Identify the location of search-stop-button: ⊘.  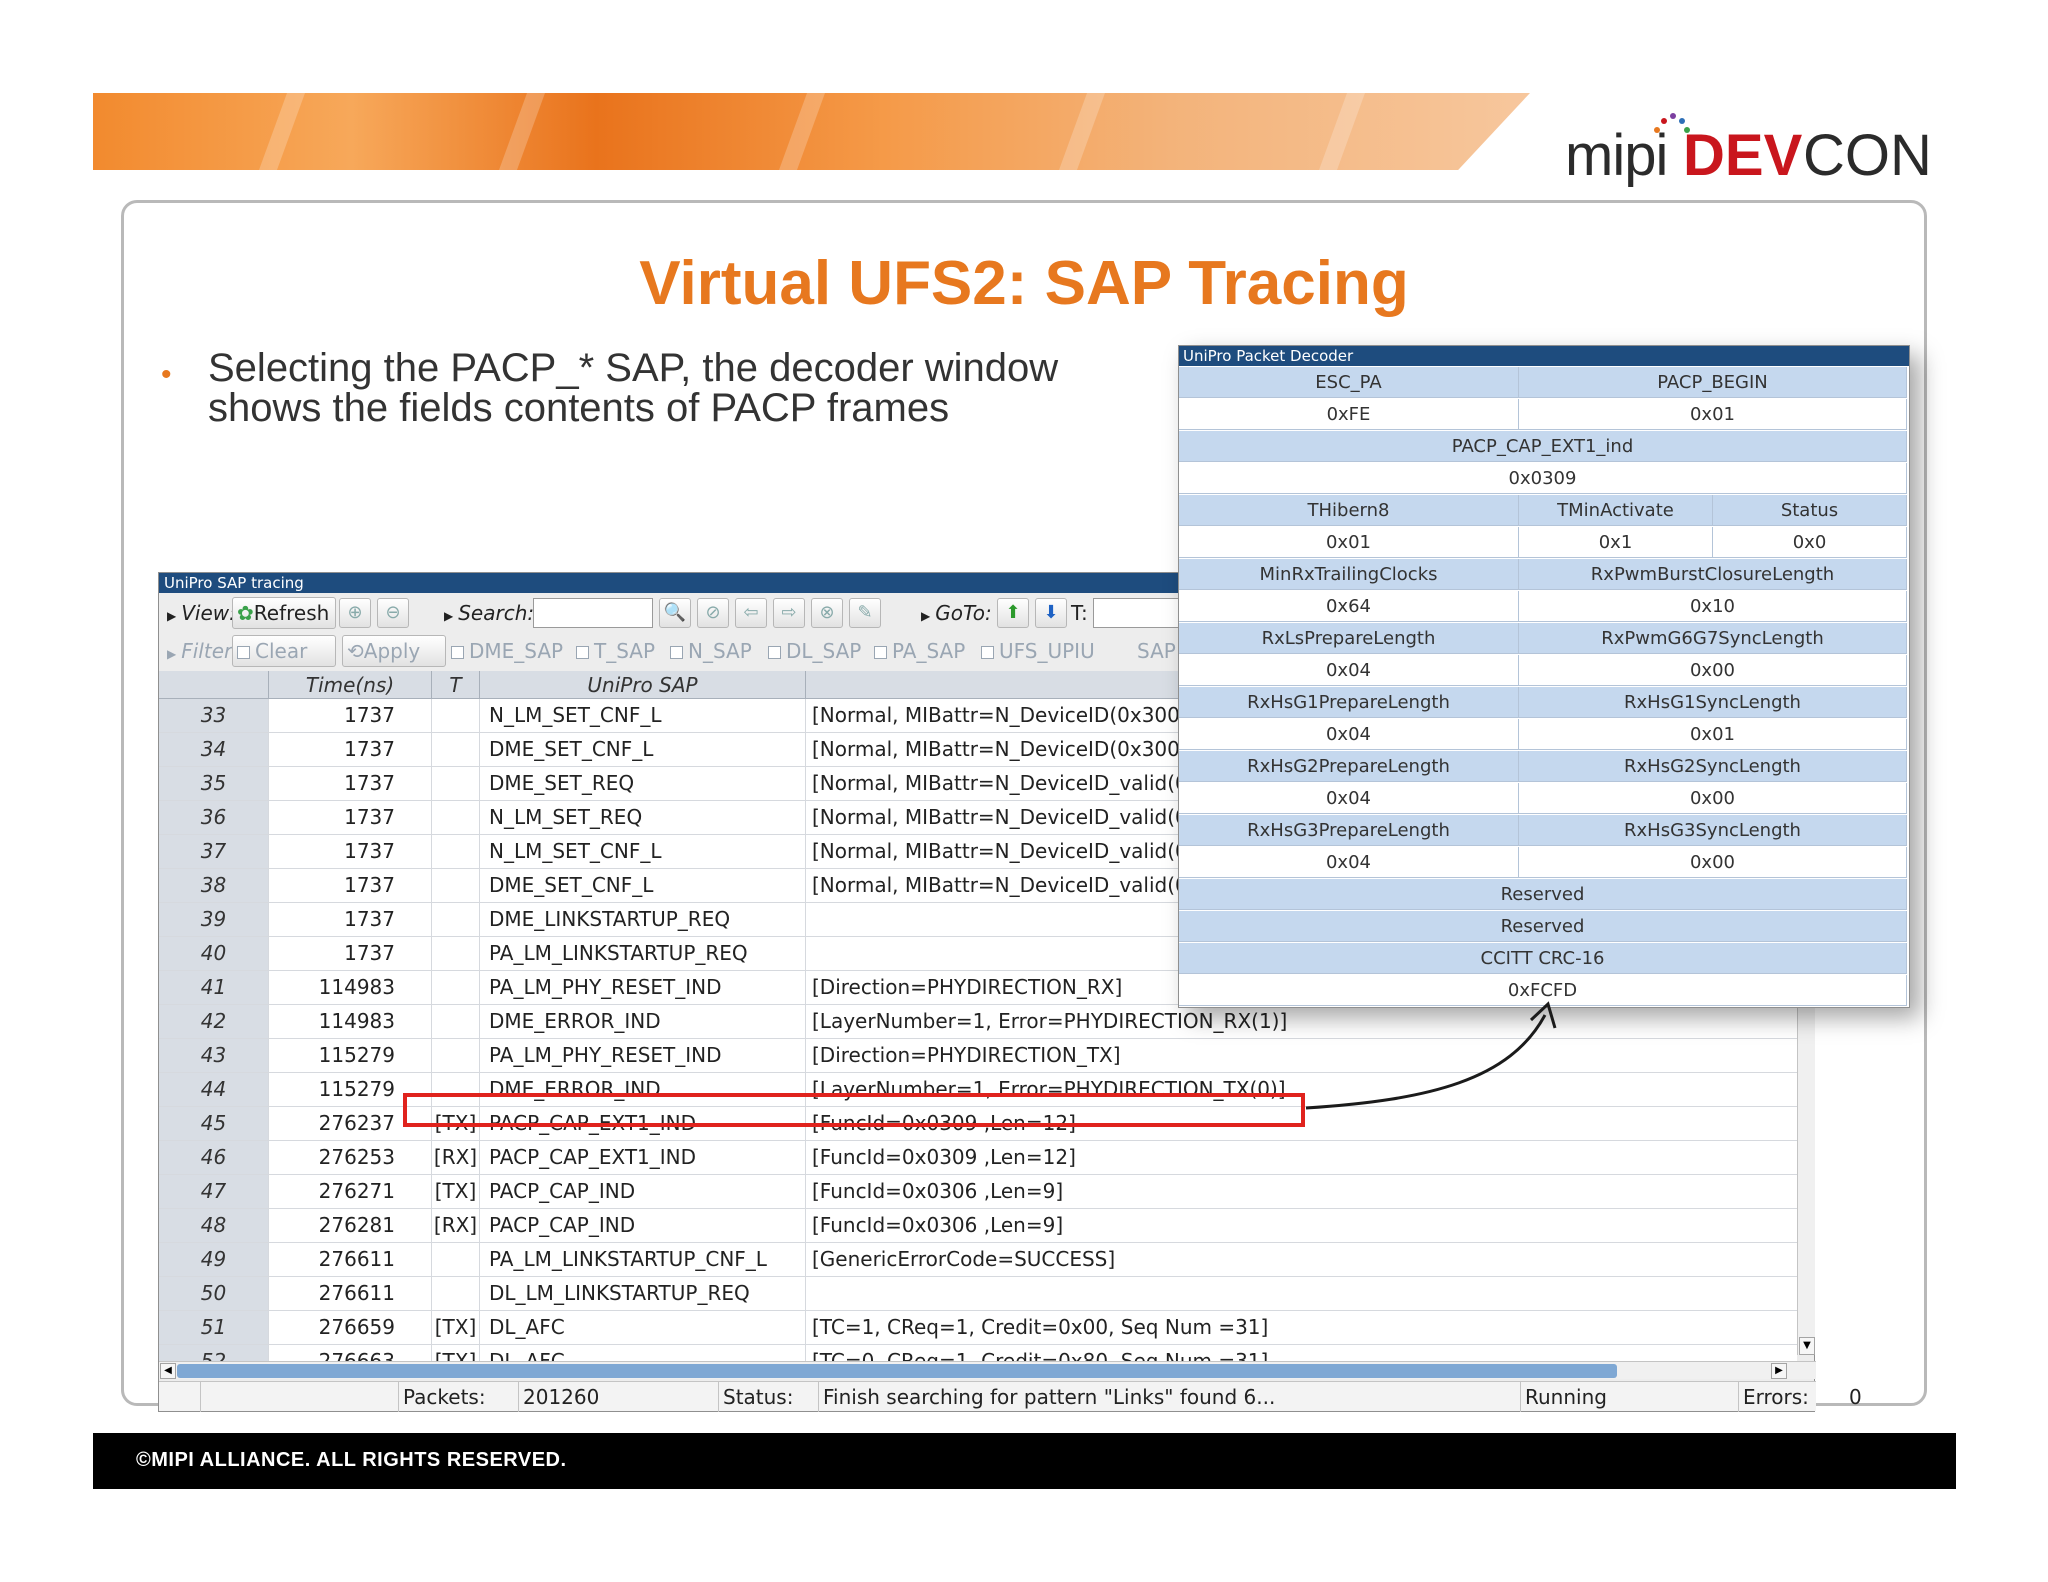
(713, 613).